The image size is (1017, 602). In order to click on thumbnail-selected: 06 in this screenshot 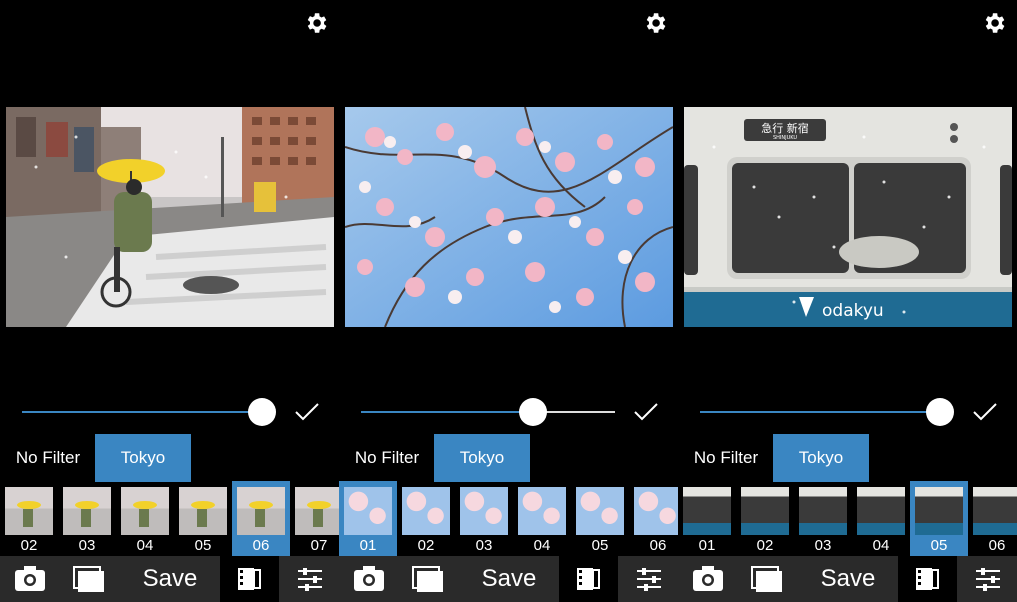, I will do `click(261, 518)`.